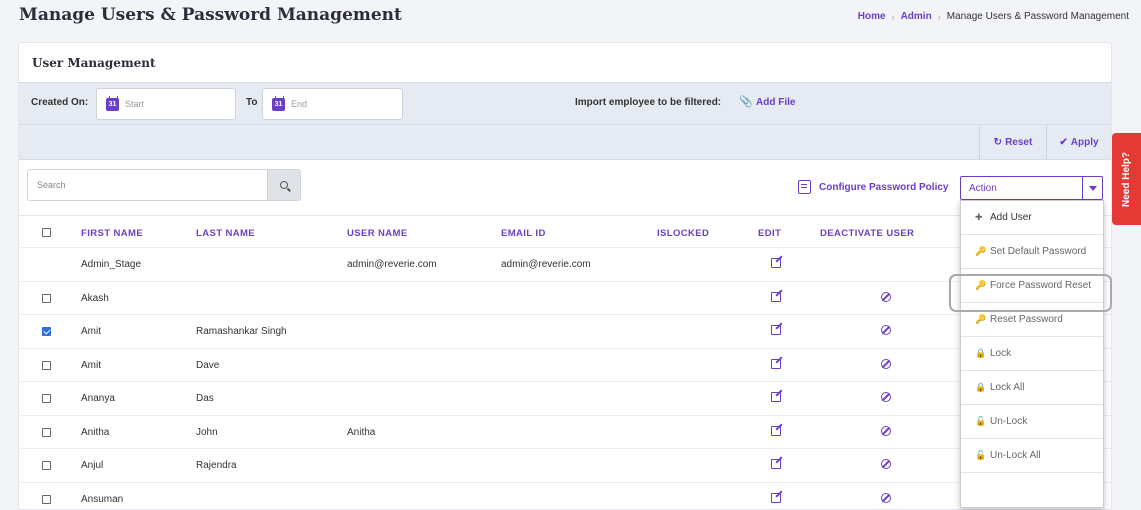 The image size is (1141, 510). I want to click on column-header-islocked: ISLOCKED, so click(683, 233).